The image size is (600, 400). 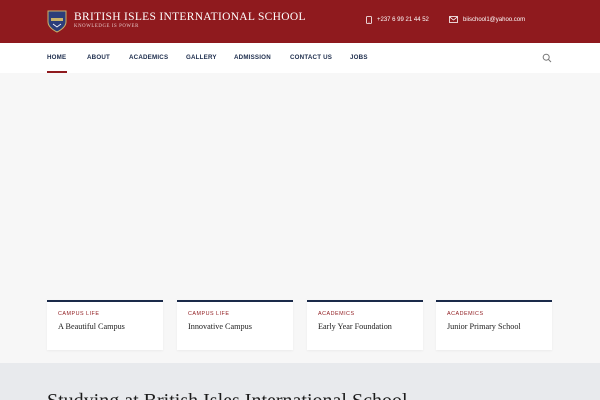 What do you see at coordinates (369, 20) in the screenshot?
I see `phone-icon` at bounding box center [369, 20].